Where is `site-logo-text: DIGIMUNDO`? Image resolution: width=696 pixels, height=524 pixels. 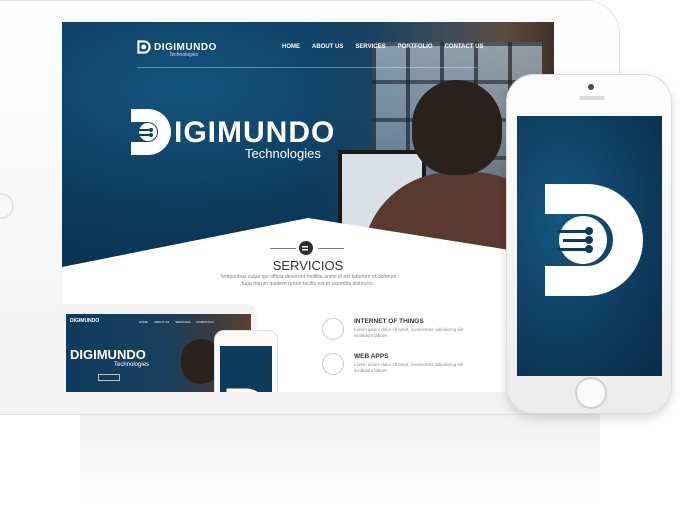 site-logo-text: DIGIMUNDO is located at coordinates (185, 47).